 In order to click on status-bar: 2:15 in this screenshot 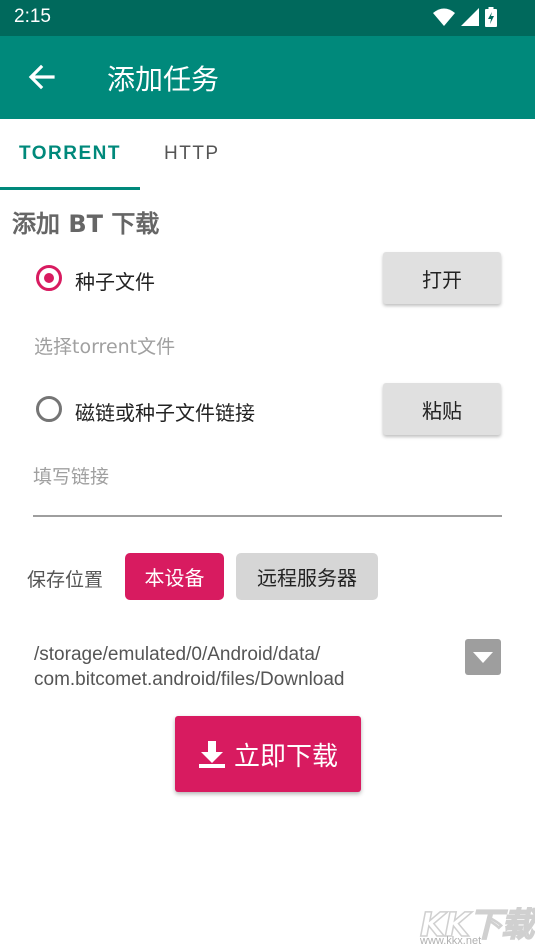, I will do `click(267, 18)`.